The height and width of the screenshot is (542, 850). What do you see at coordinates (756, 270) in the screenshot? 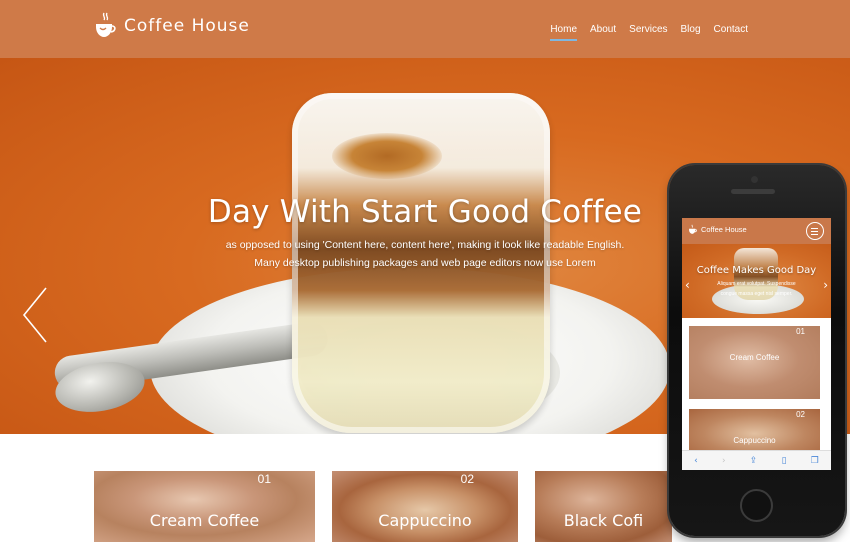
I see `mobile-hero-title: Coffee Makes Good Day` at bounding box center [756, 270].